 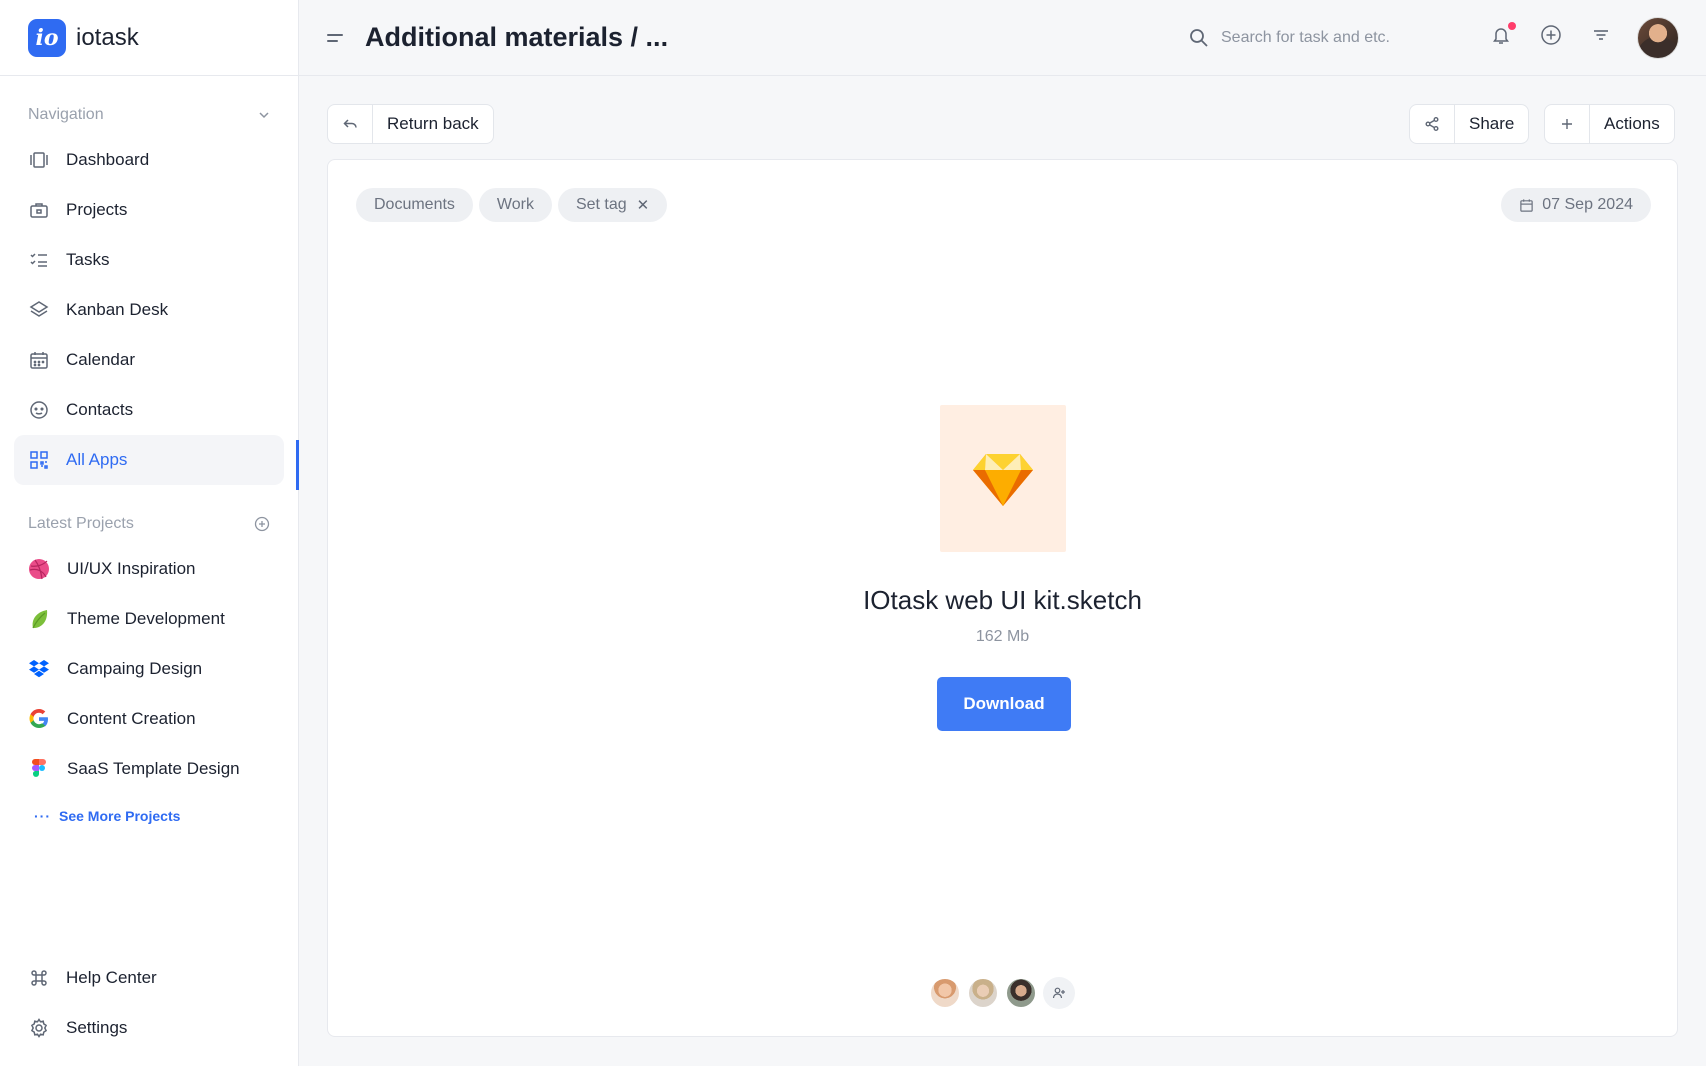 What do you see at coordinates (42, 816) in the screenshot?
I see `more-dots-icon: ···` at bounding box center [42, 816].